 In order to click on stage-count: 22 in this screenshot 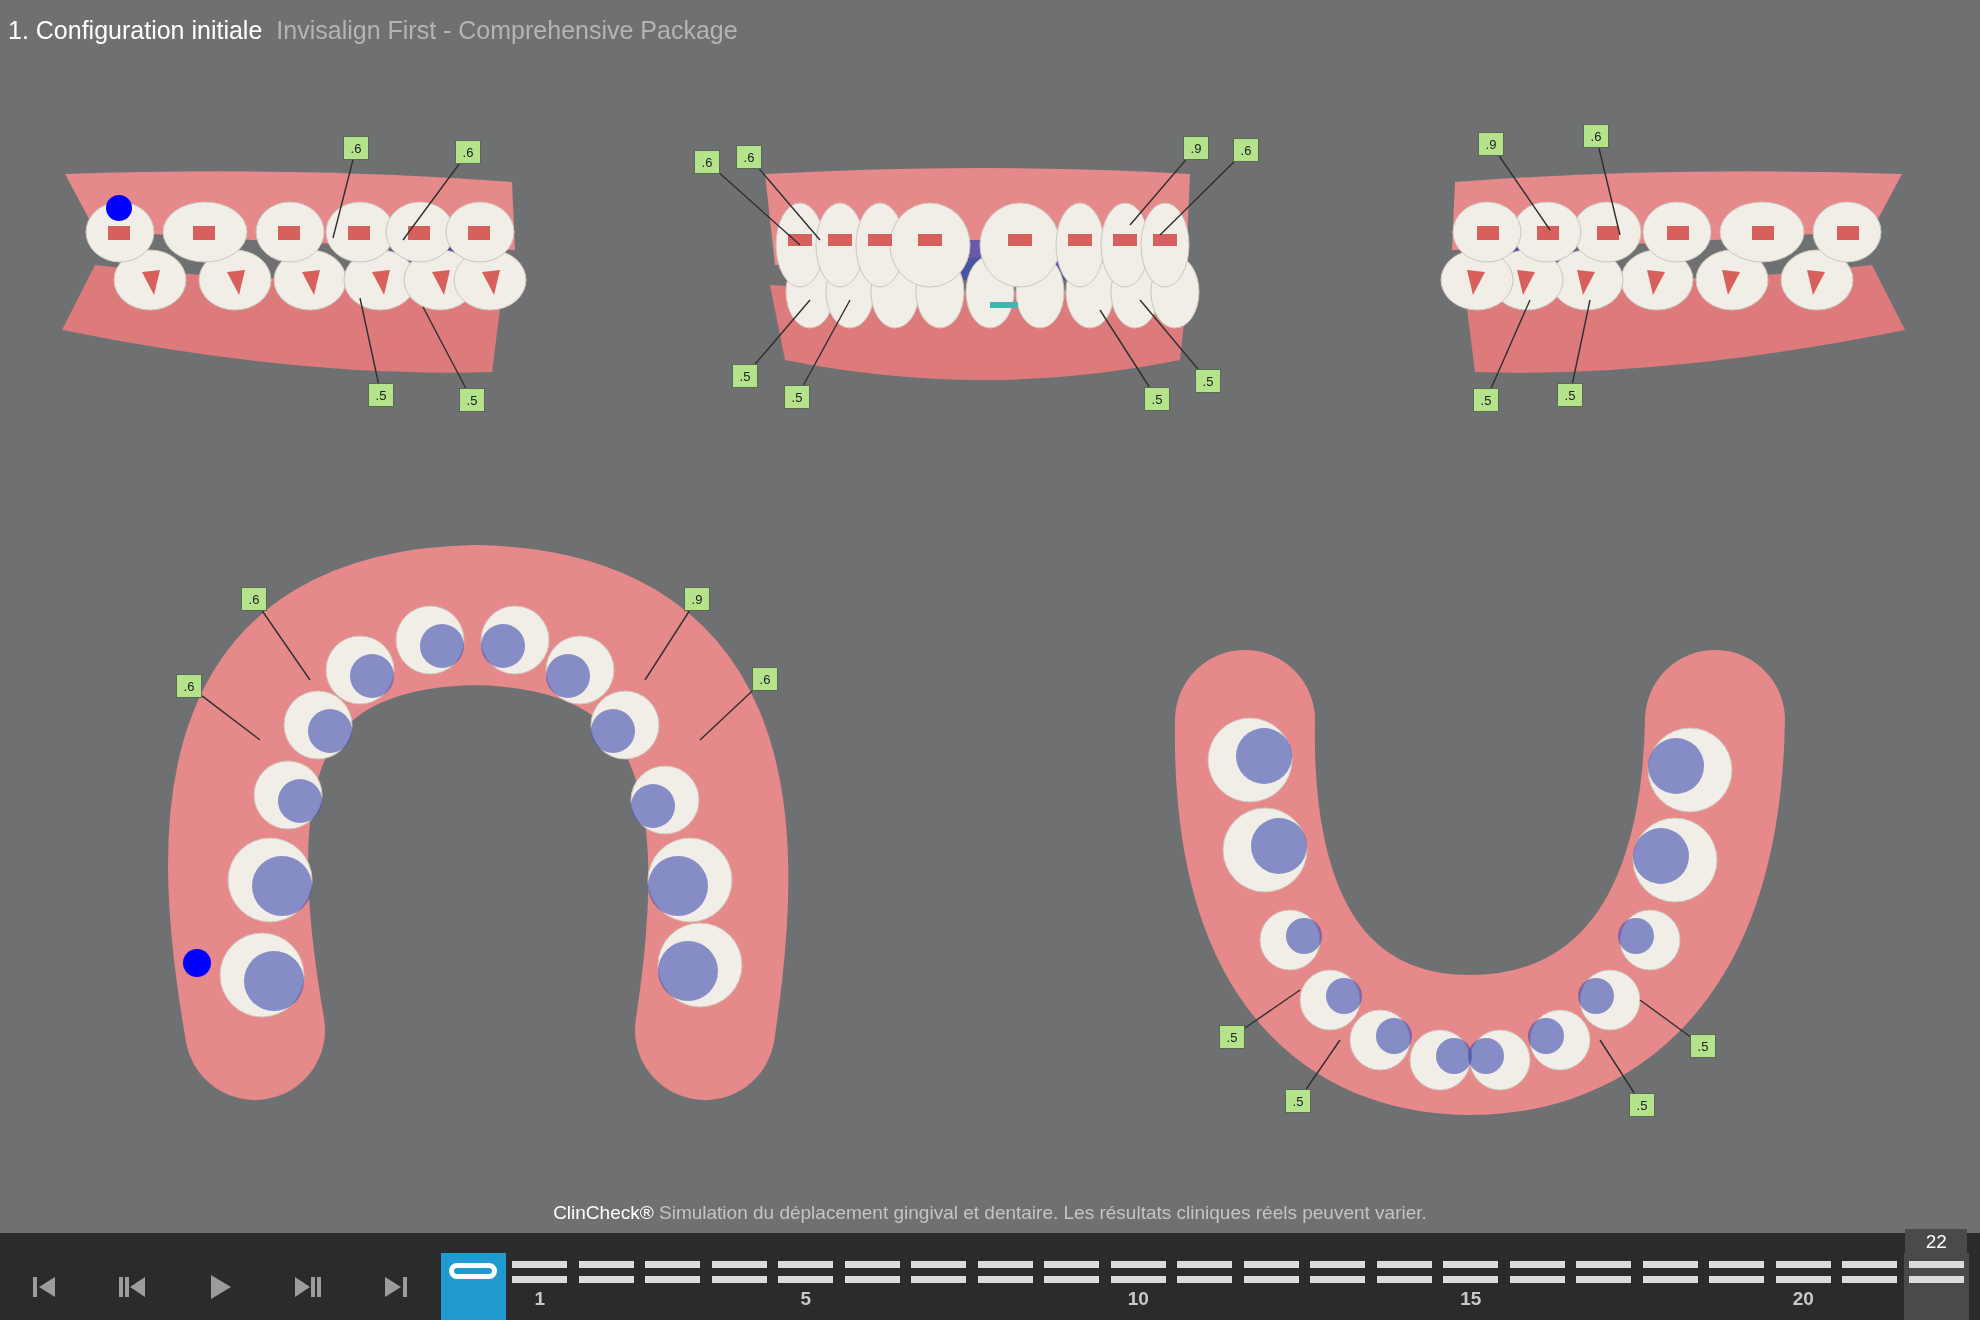, I will do `click(1936, 1241)`.